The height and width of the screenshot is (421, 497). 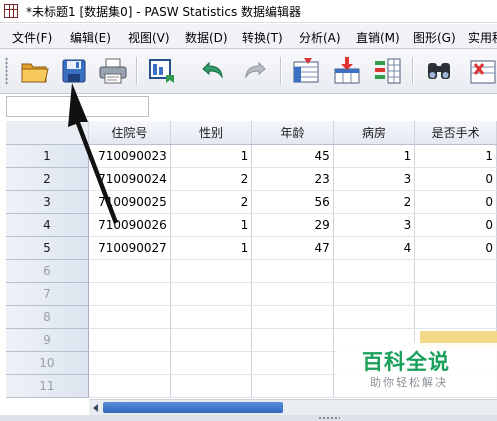 I want to click on menu-analyze: 分析(A), so click(x=320, y=37).